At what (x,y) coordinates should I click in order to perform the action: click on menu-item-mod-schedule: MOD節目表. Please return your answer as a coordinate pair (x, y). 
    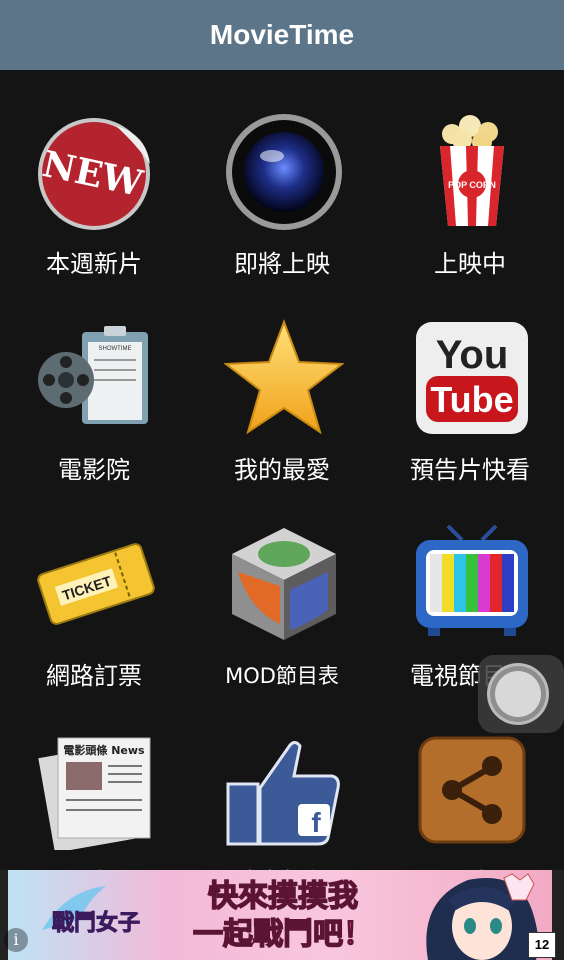
    Looking at the image, I should click on (282, 585).